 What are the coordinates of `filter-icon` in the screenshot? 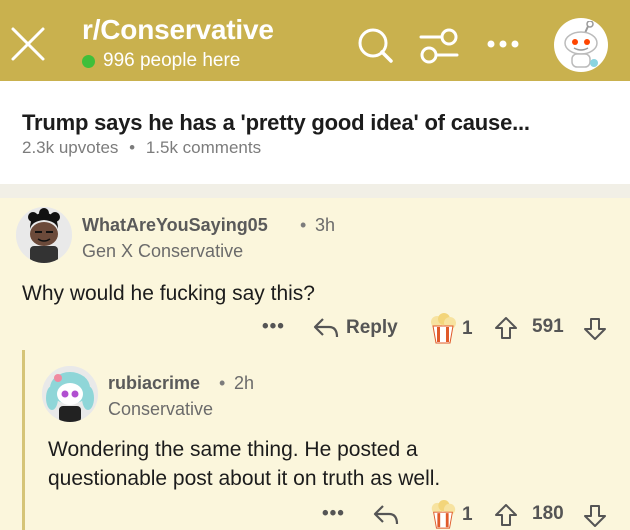 It's located at (439, 46).